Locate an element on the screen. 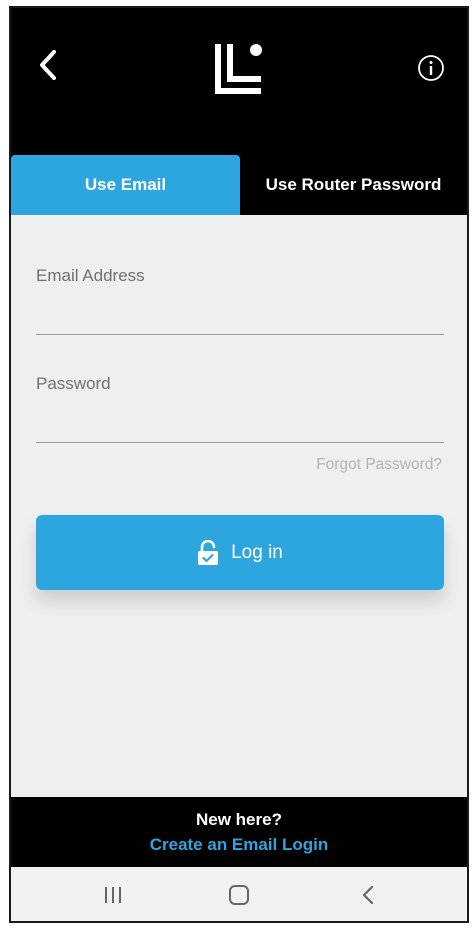  login-button: Log in is located at coordinates (240, 552).